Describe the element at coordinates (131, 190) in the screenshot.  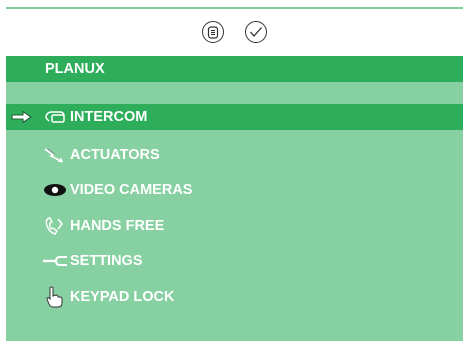
I see `menu-item-label: VIDEO CAMERAS` at that location.